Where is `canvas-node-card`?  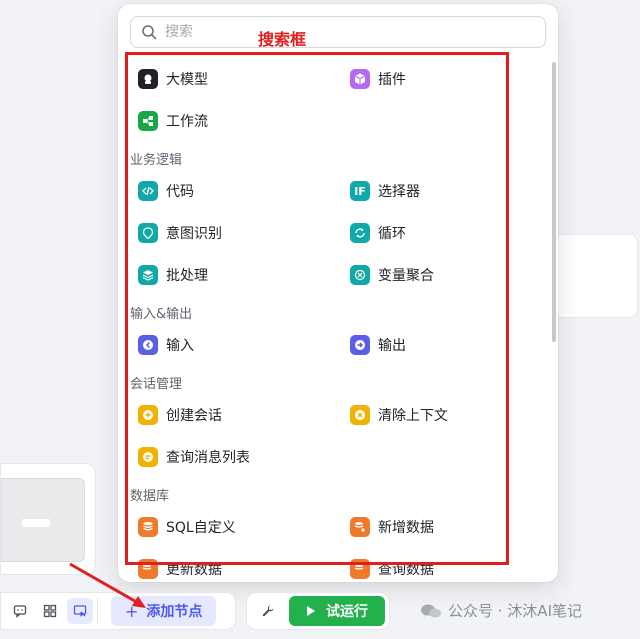 canvas-node-card is located at coordinates (593, 276).